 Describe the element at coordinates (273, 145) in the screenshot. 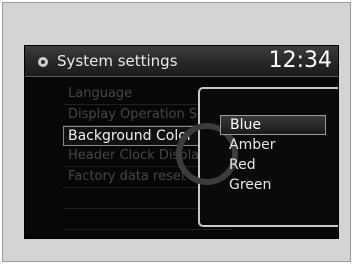

I see `color-option-amber: Amber` at that location.